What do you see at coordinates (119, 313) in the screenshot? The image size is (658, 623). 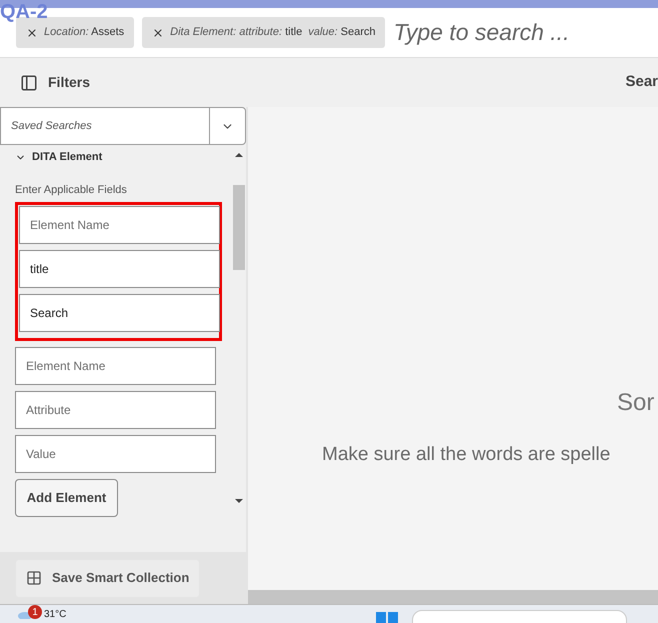 I see `input-field: Search` at bounding box center [119, 313].